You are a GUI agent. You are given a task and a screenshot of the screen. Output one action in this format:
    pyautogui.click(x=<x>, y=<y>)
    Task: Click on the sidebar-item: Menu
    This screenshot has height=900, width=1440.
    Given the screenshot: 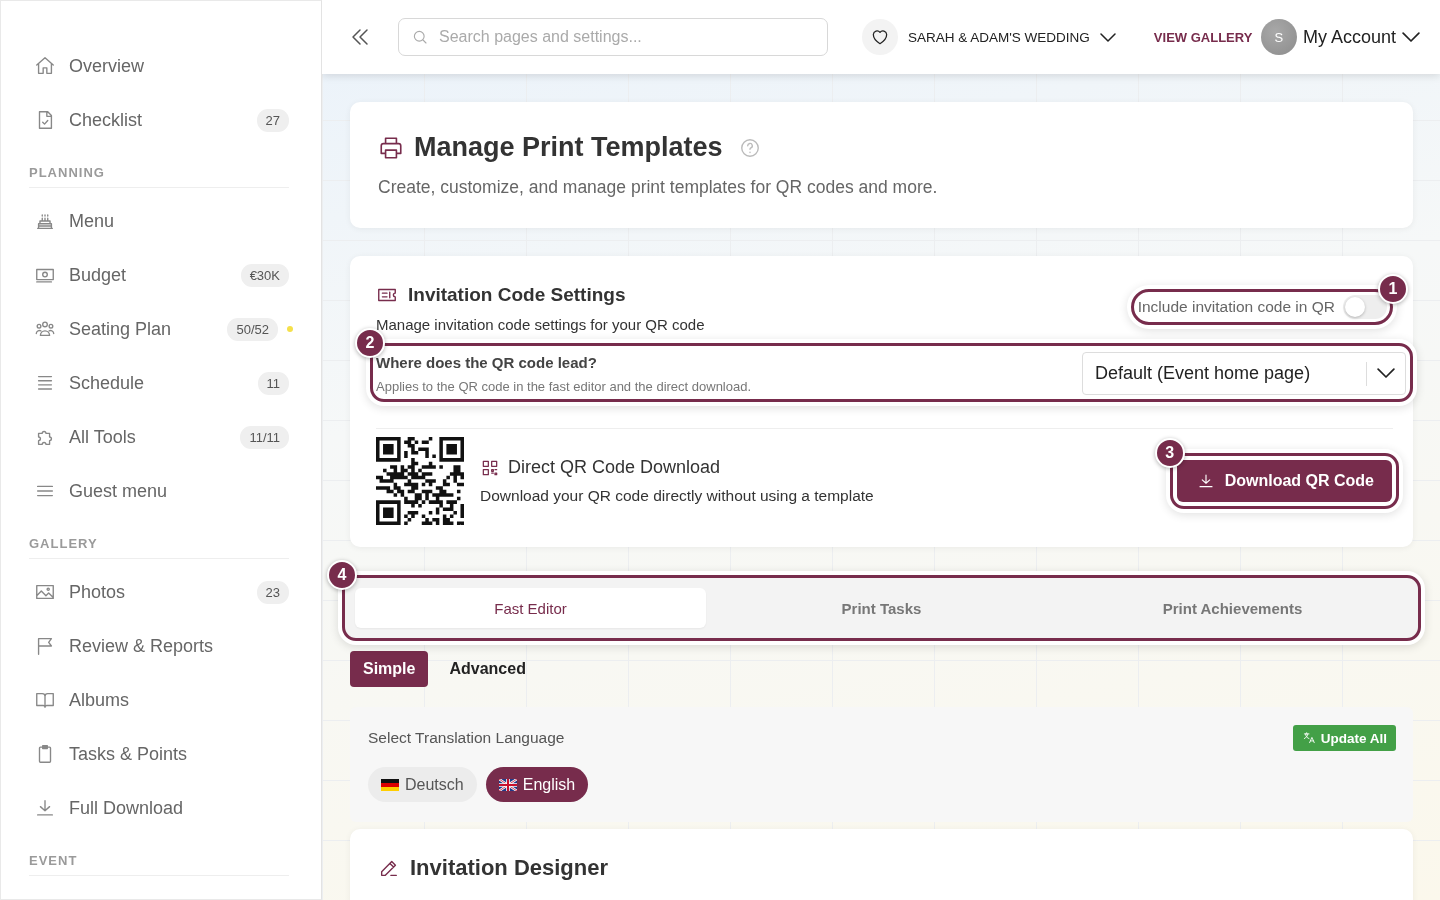 What is the action you would take?
    pyautogui.click(x=159, y=221)
    